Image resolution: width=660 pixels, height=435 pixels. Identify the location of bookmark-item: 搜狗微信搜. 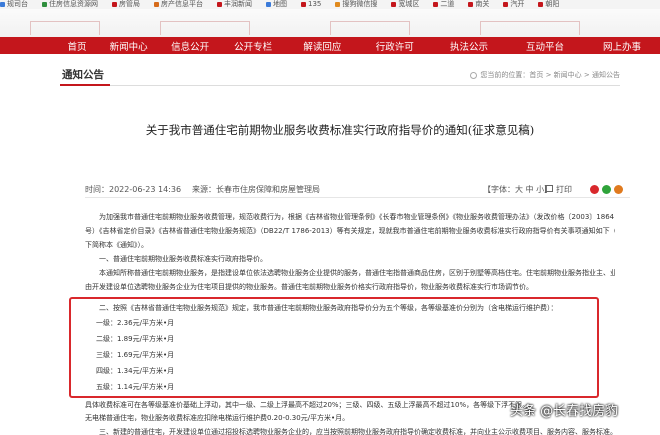
(356, 4).